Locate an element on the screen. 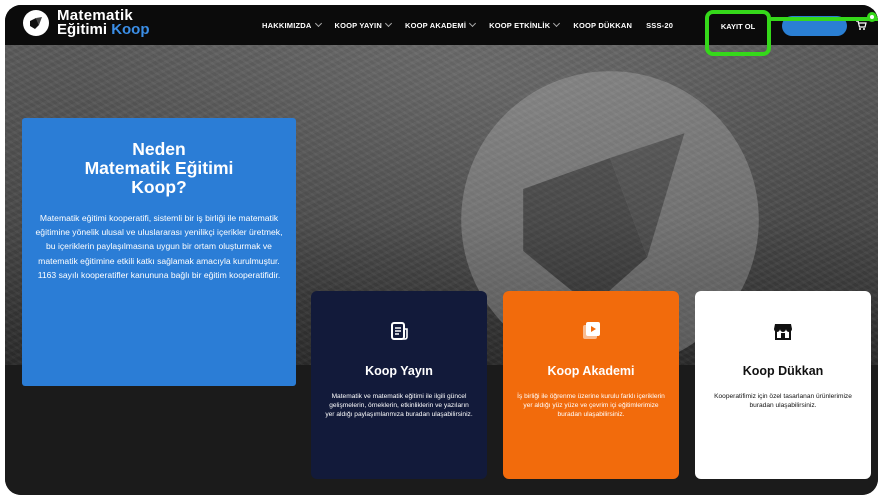  nav-item-koop-yayin: KOOP YAYIN is located at coordinates (363, 24).